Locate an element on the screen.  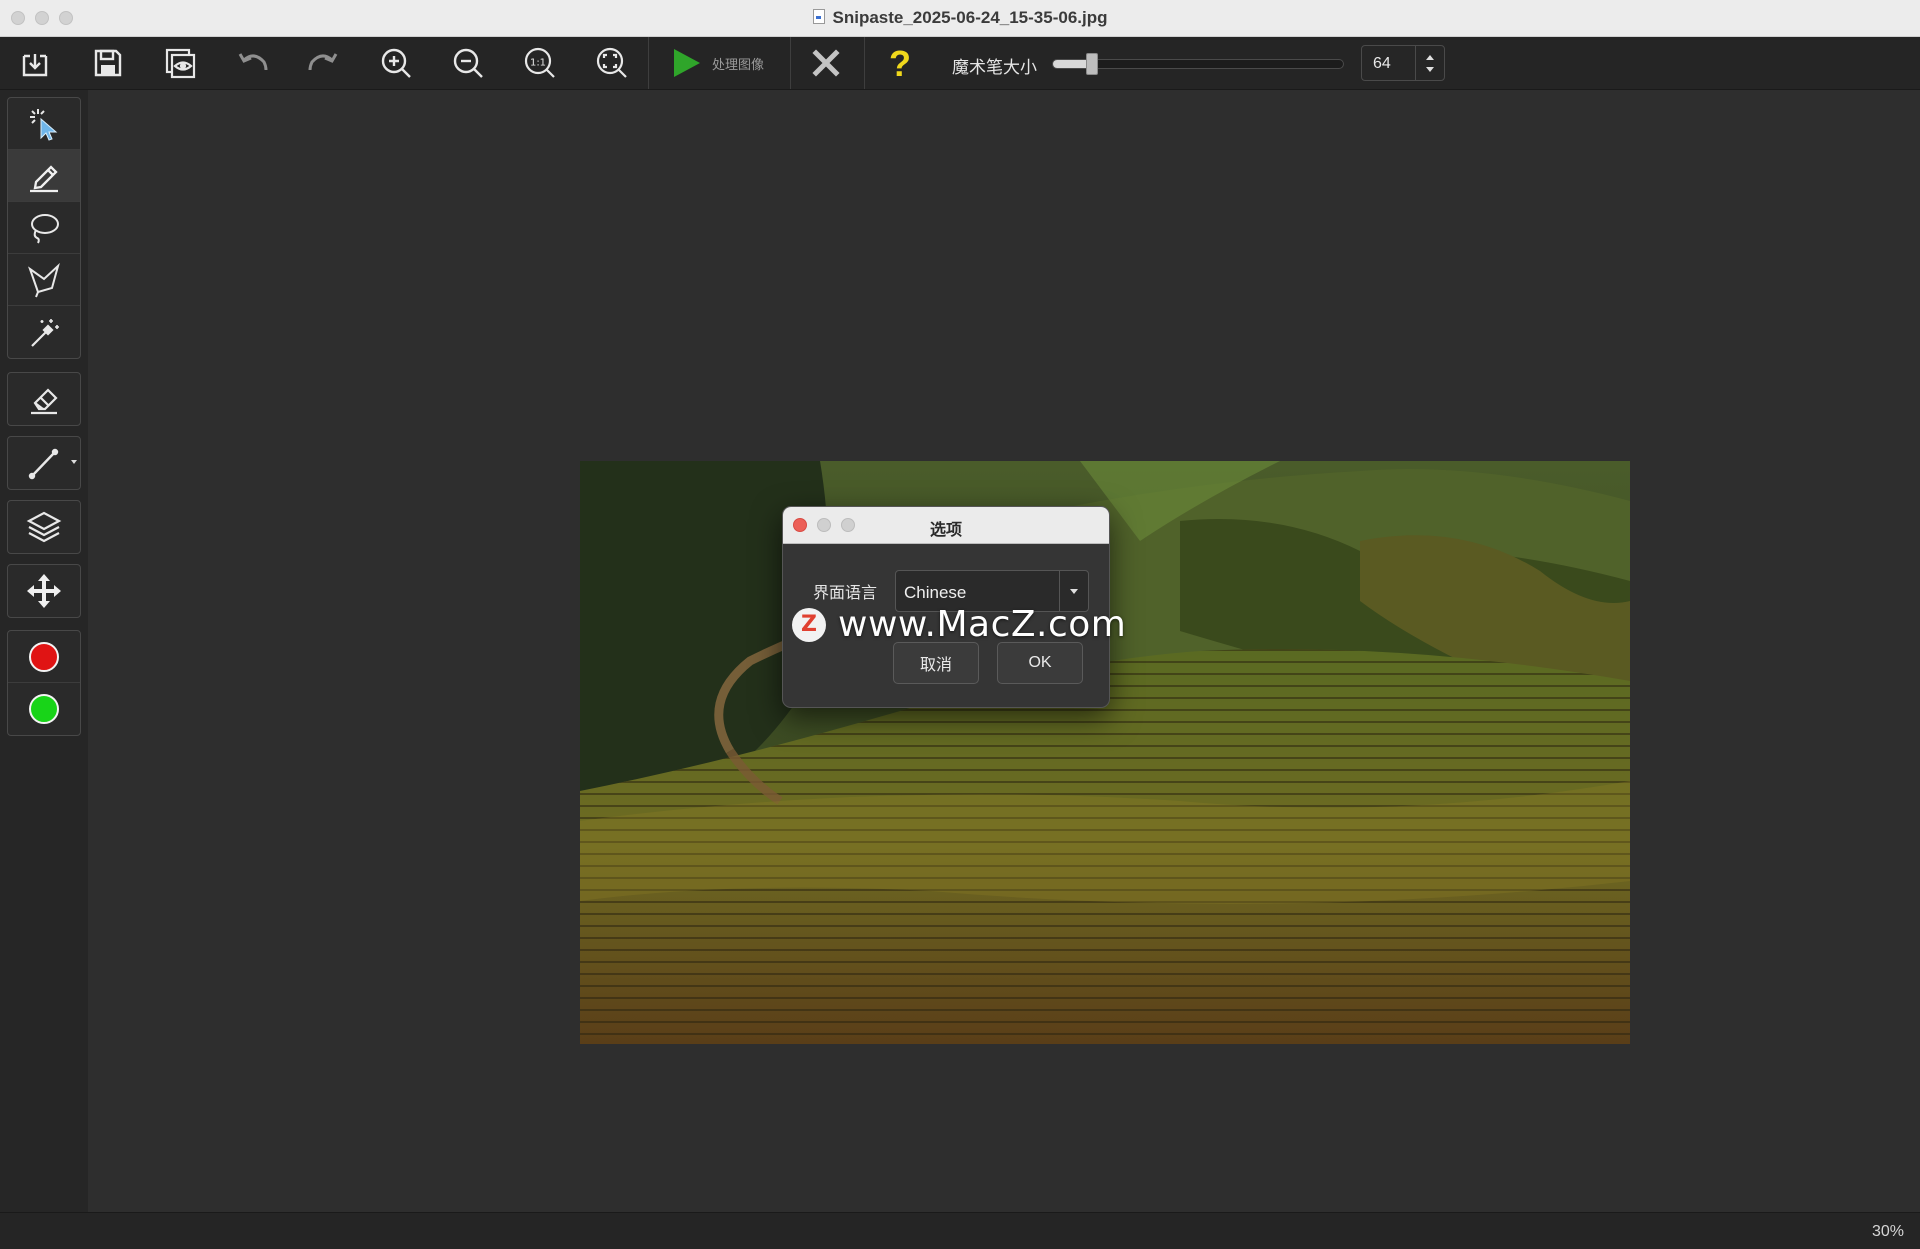
lasso-icon is located at coordinates (44, 228).